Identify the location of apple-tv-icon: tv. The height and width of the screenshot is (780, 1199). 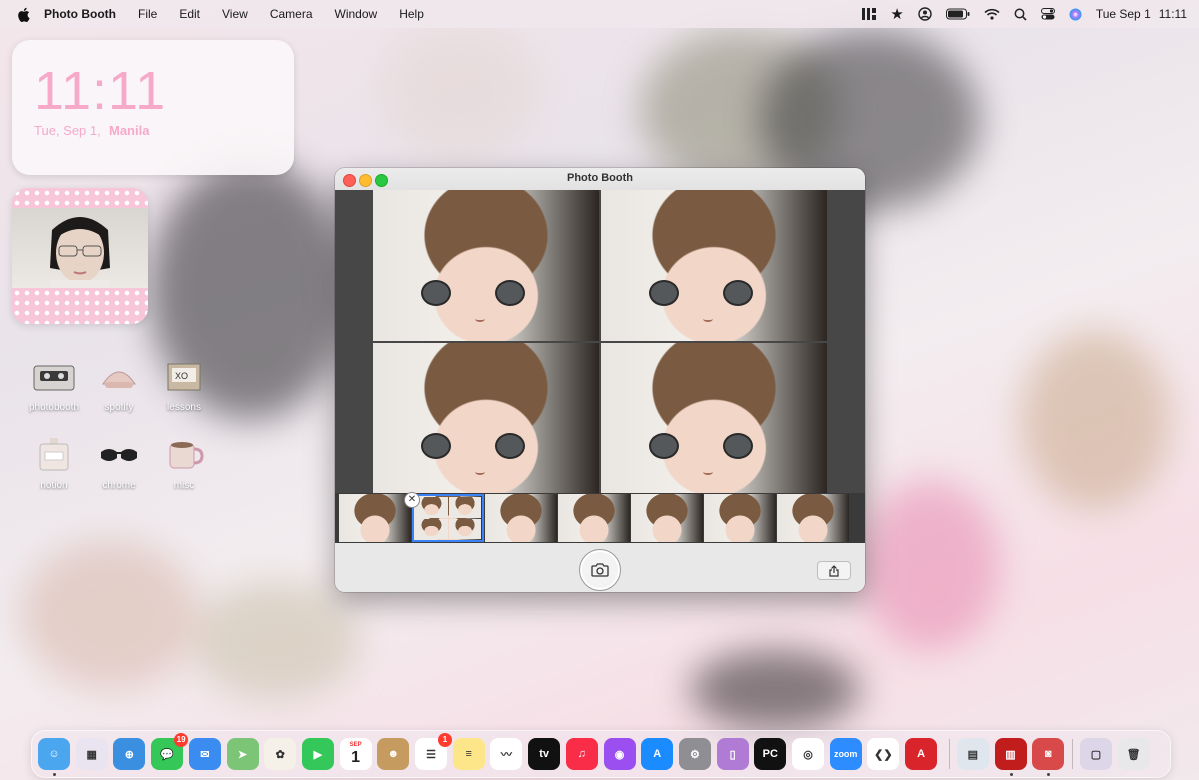
(544, 754).